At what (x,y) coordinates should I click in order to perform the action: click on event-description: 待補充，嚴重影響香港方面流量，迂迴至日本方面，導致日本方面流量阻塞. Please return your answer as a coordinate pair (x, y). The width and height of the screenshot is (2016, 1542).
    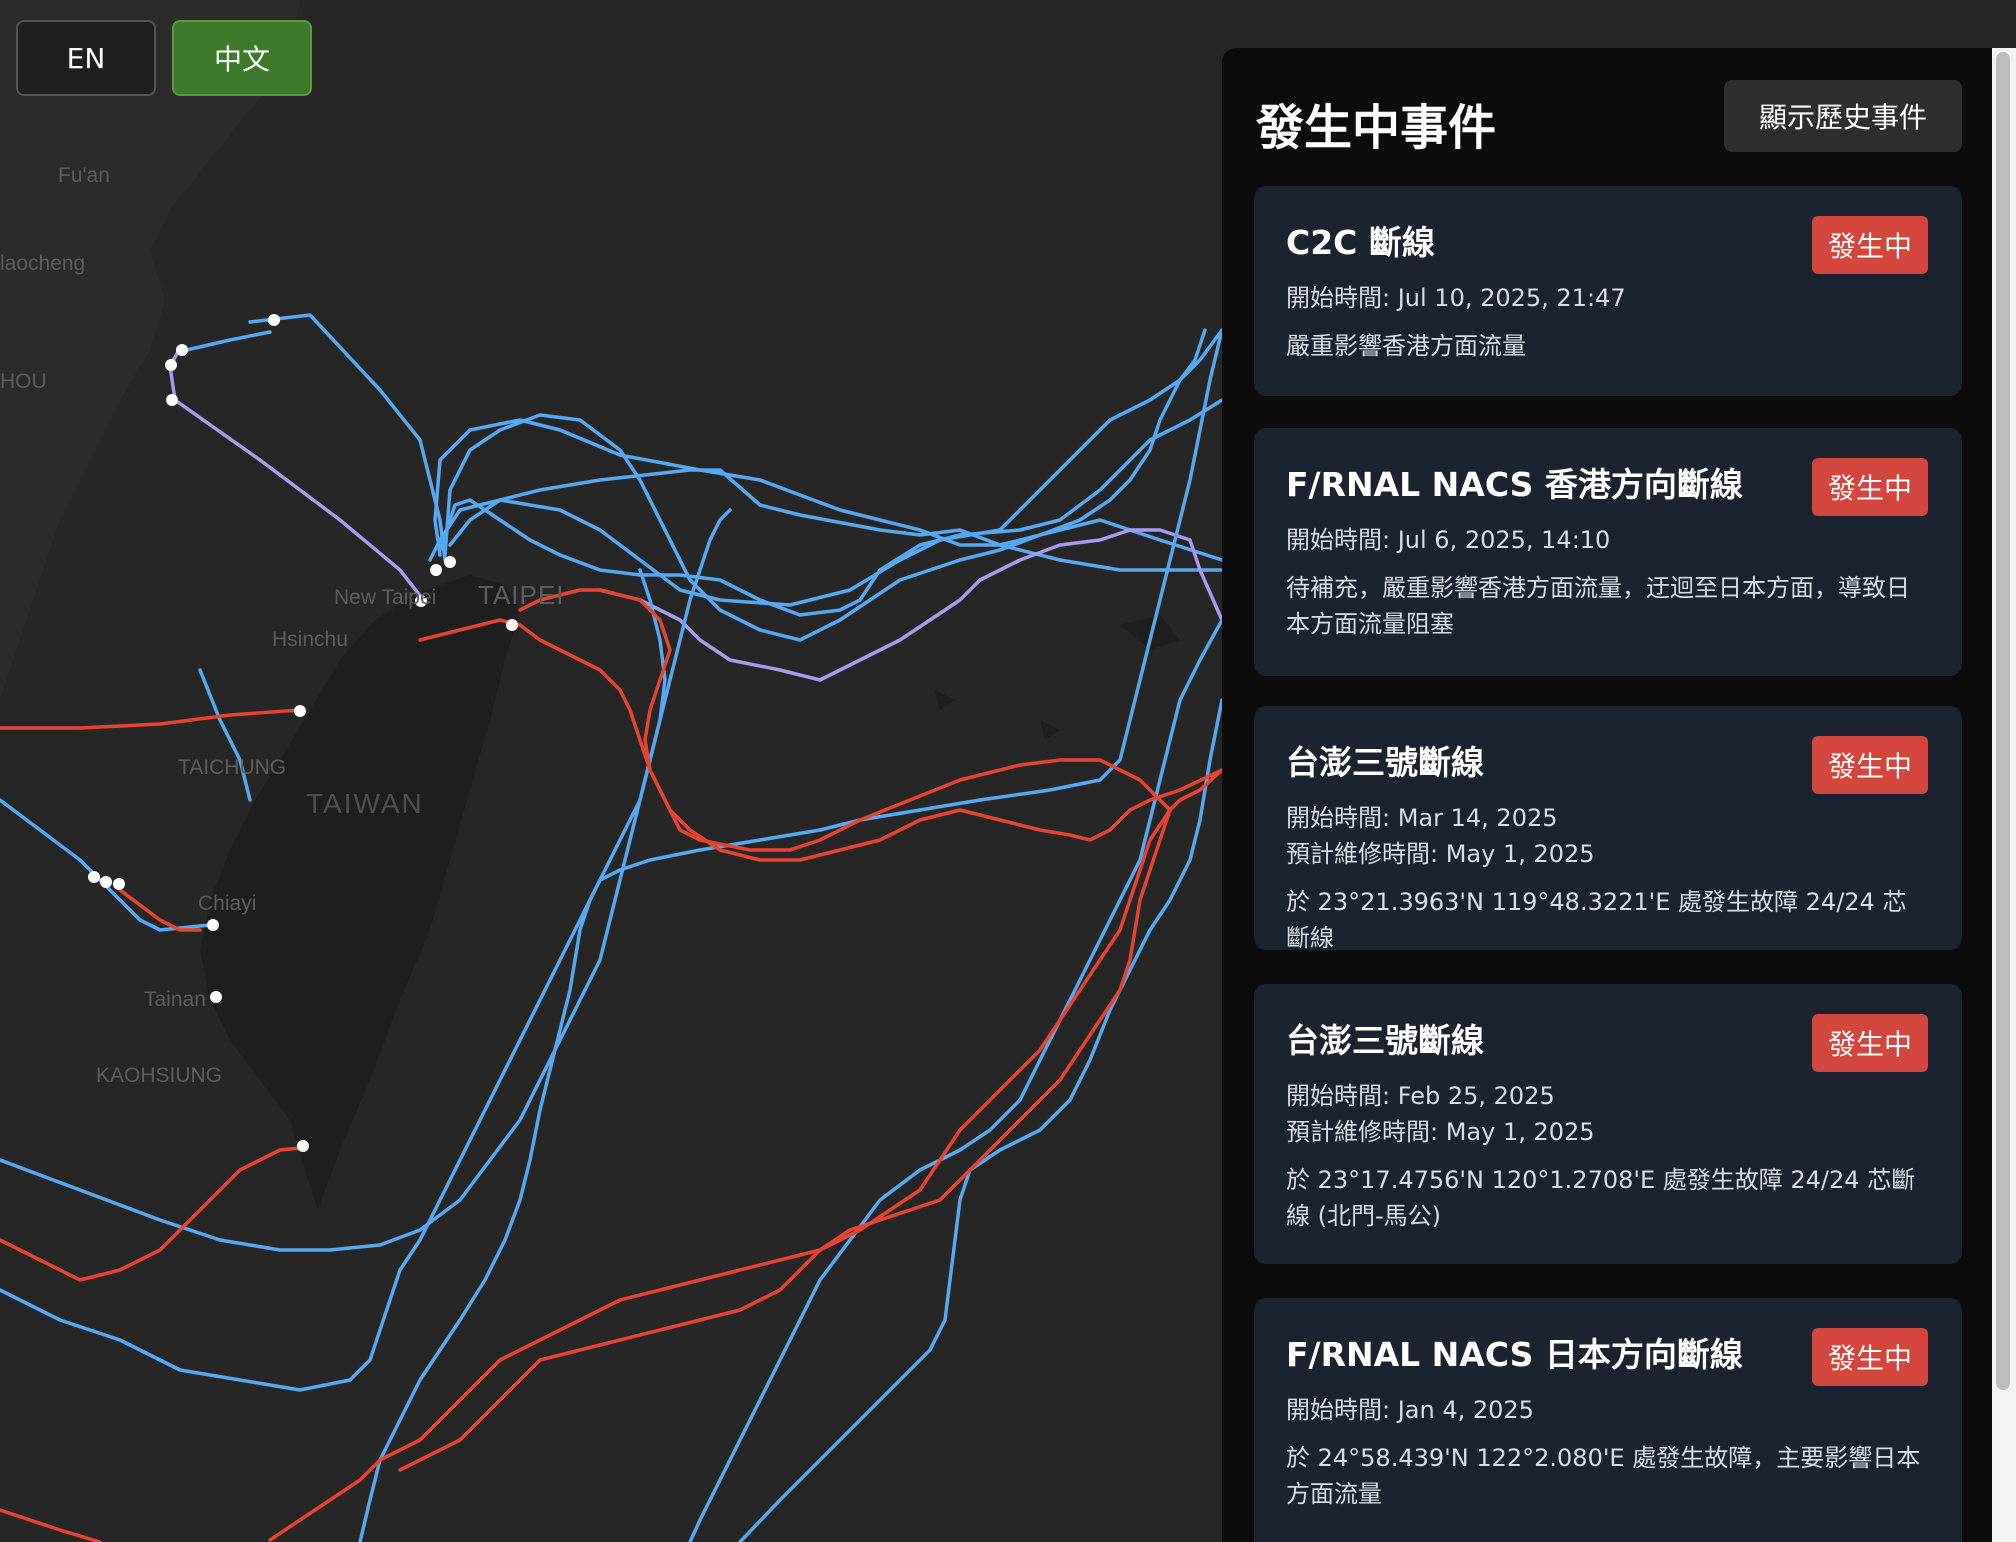
    Looking at the image, I should click on (1598, 606).